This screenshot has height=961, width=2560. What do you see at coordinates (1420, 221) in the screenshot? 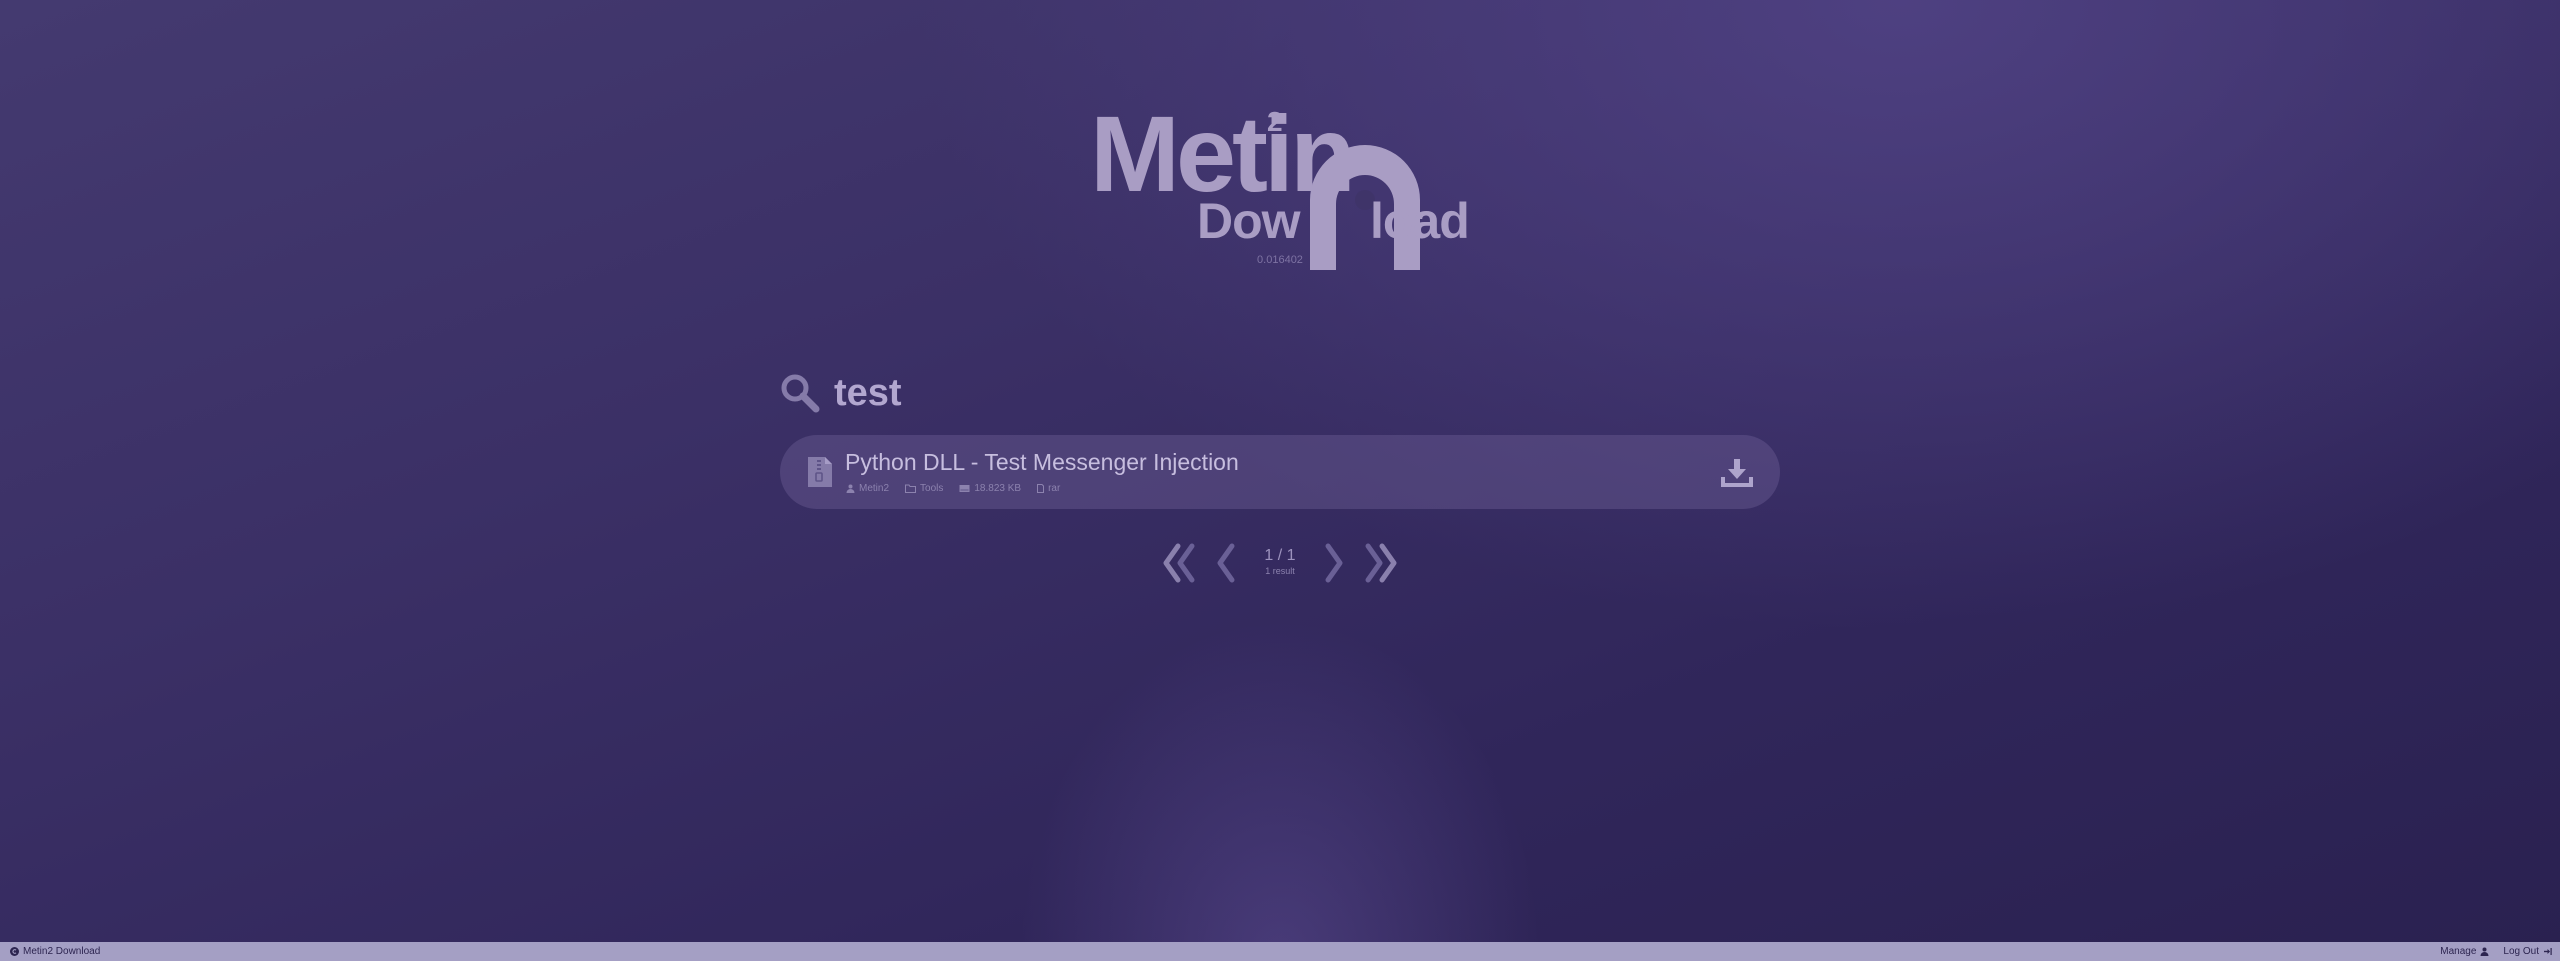
I see `logo-load-text: load` at bounding box center [1420, 221].